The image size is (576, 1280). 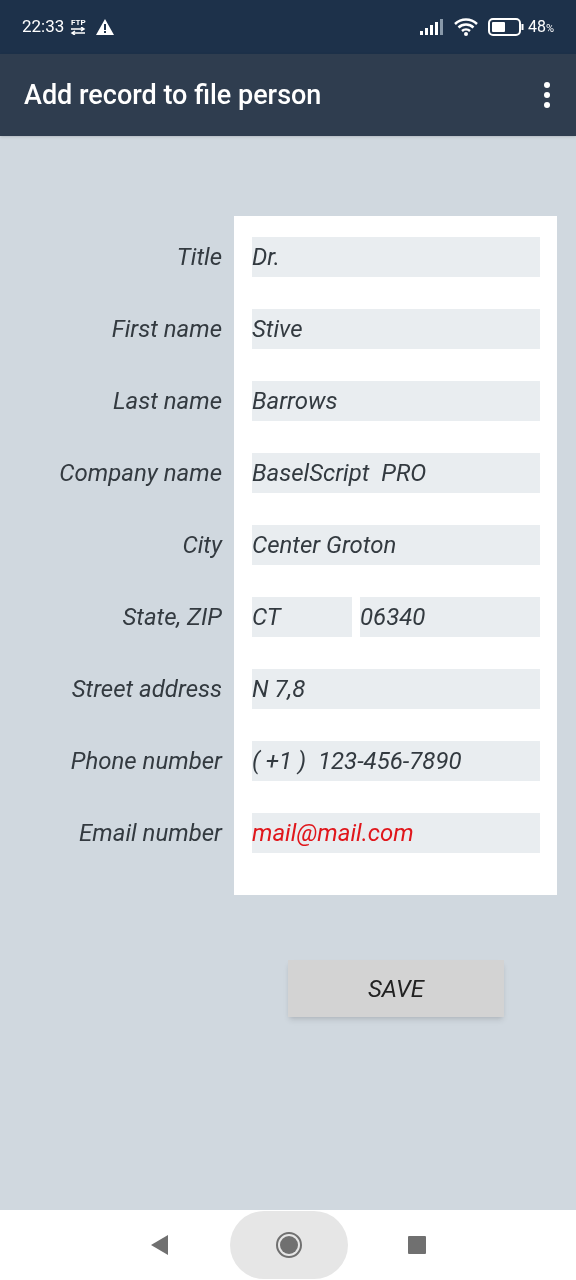 I want to click on field-label: Email number, so click(x=150, y=833).